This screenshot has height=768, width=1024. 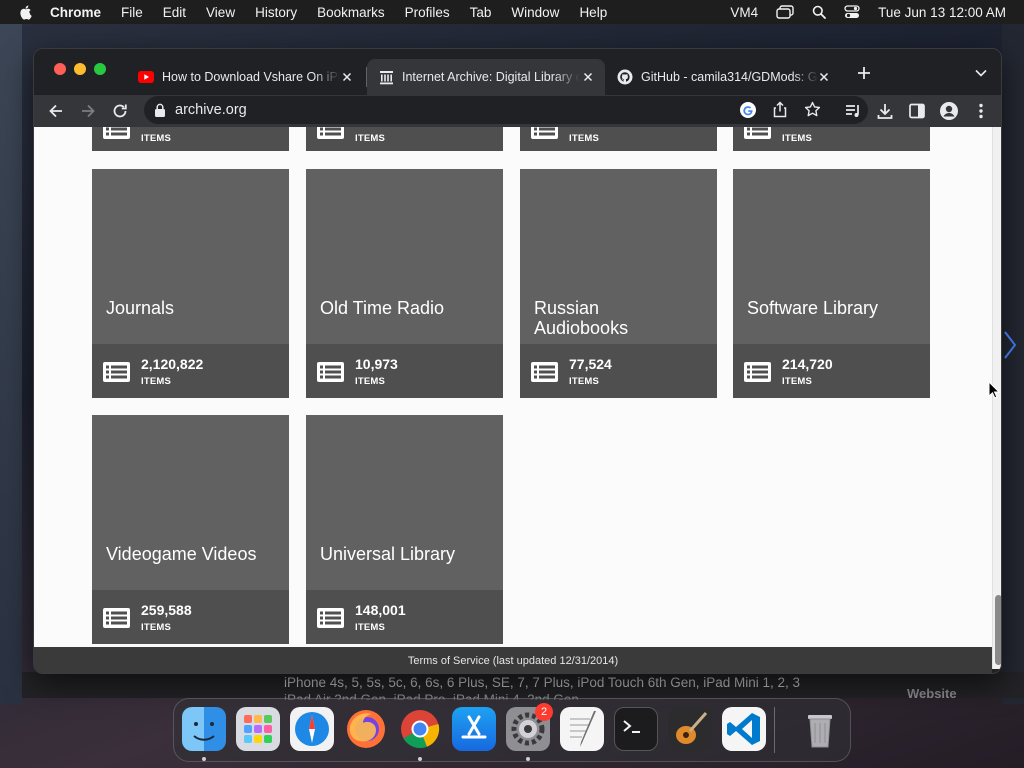 I want to click on desktop-background, so click(x=11, y=364).